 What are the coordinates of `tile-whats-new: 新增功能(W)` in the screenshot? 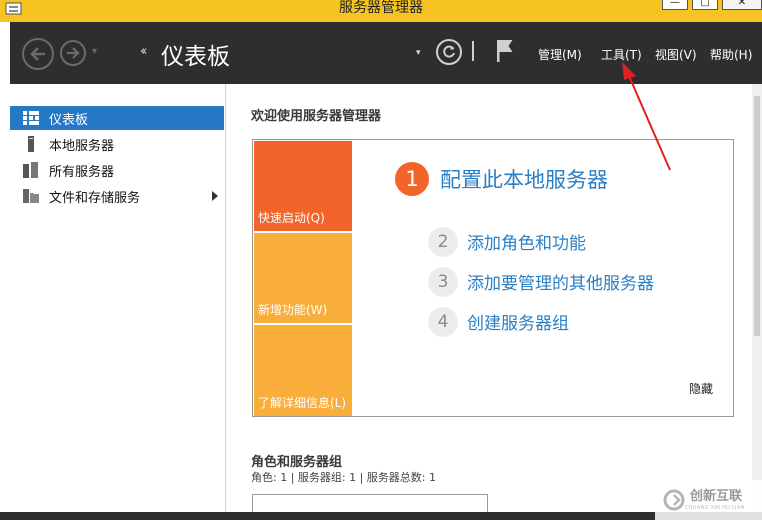 It's located at (303, 278).